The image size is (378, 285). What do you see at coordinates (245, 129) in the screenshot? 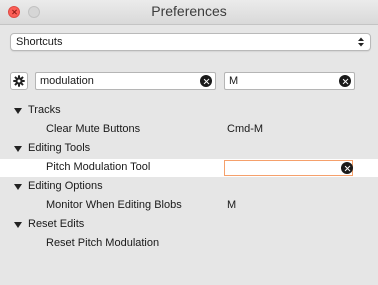
I see `command-shortcut: Cmd-M` at bounding box center [245, 129].